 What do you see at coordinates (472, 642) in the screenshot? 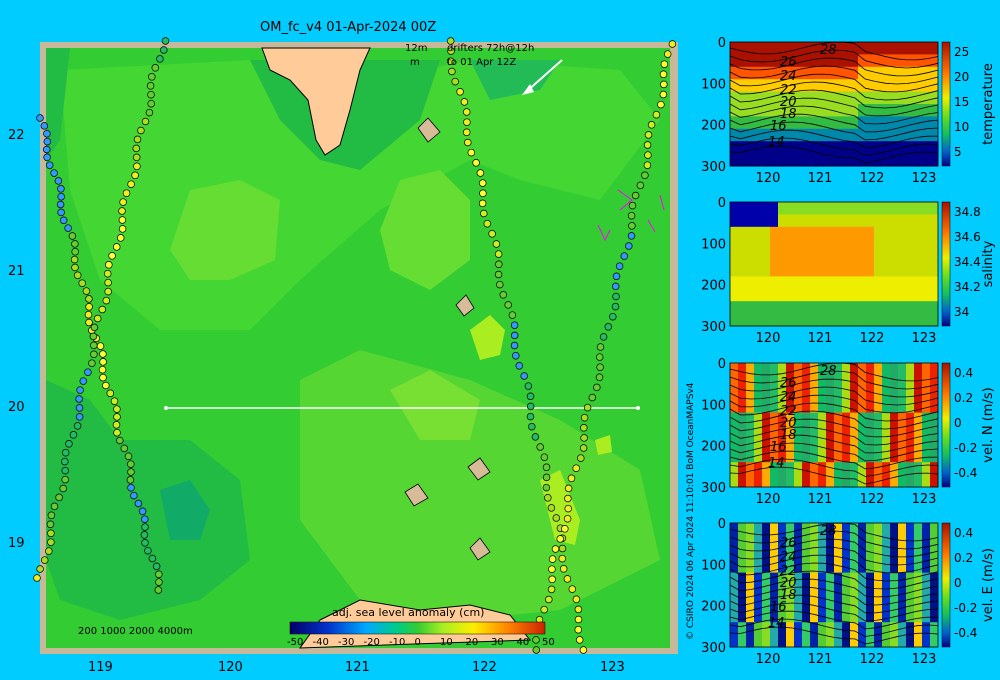
I see `colorbar-tick-label: 20` at bounding box center [472, 642].